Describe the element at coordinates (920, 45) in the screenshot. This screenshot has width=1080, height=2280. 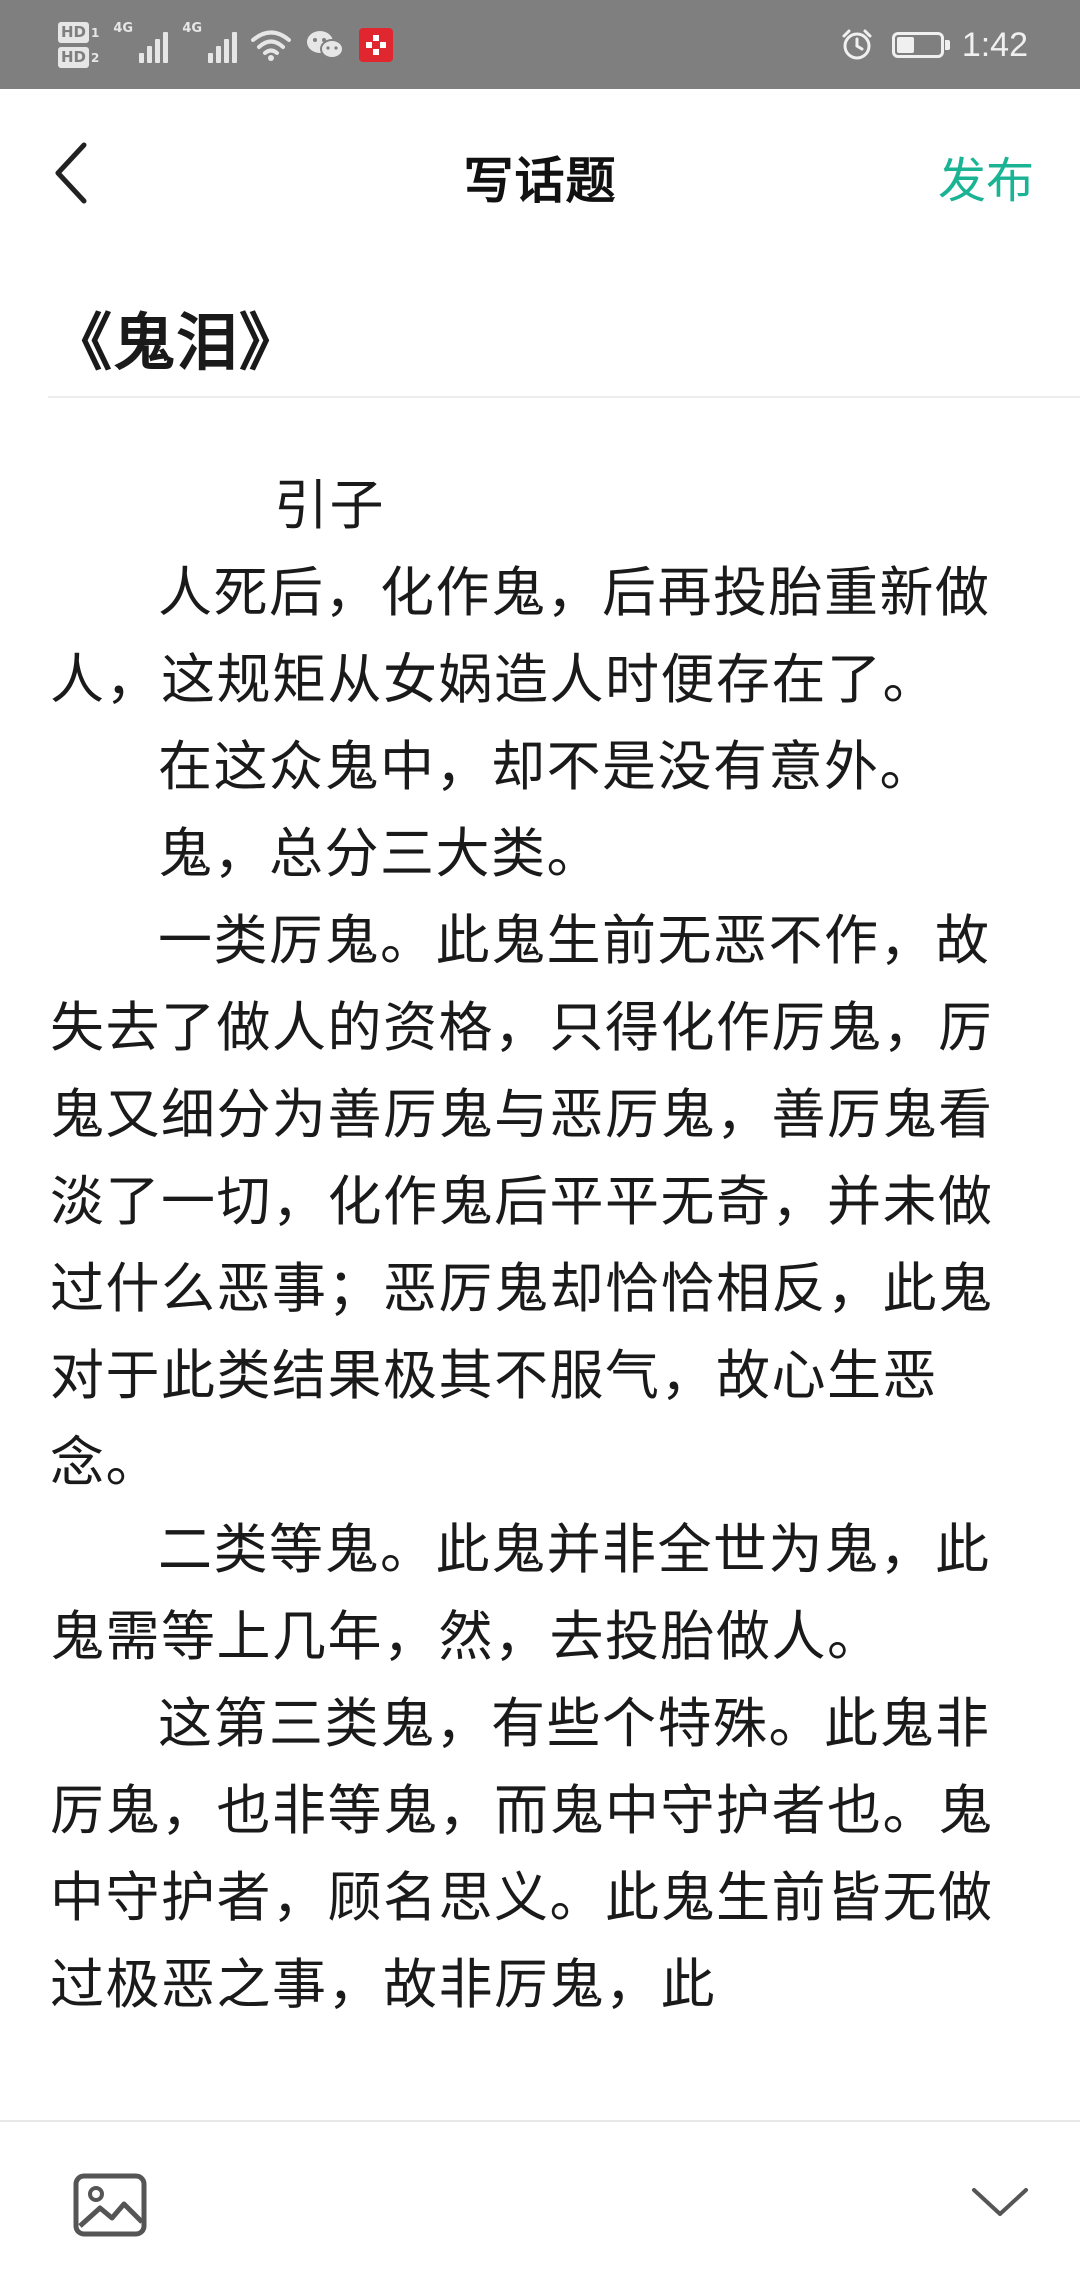
I see `battery-icon` at that location.